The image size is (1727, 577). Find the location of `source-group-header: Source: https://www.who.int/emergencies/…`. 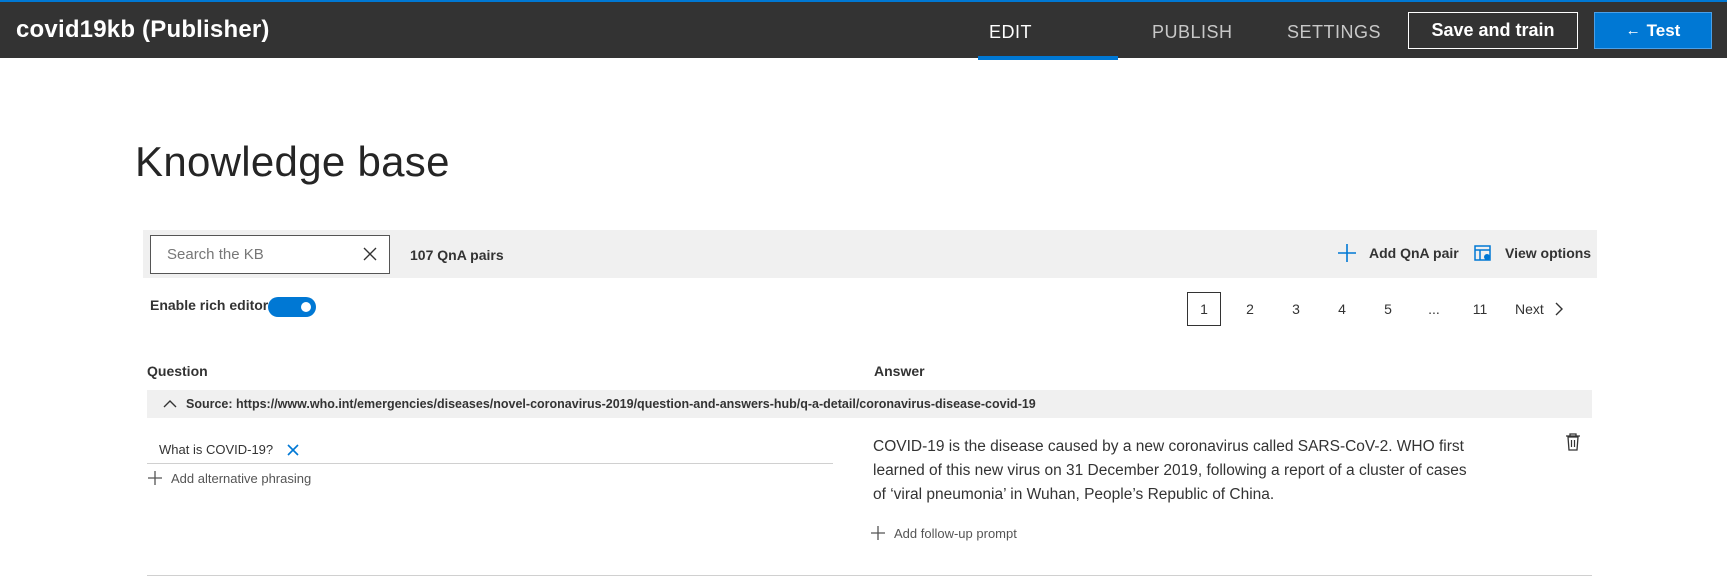

source-group-header: Source: https://www.who.int/emergencies/… is located at coordinates (869, 404).